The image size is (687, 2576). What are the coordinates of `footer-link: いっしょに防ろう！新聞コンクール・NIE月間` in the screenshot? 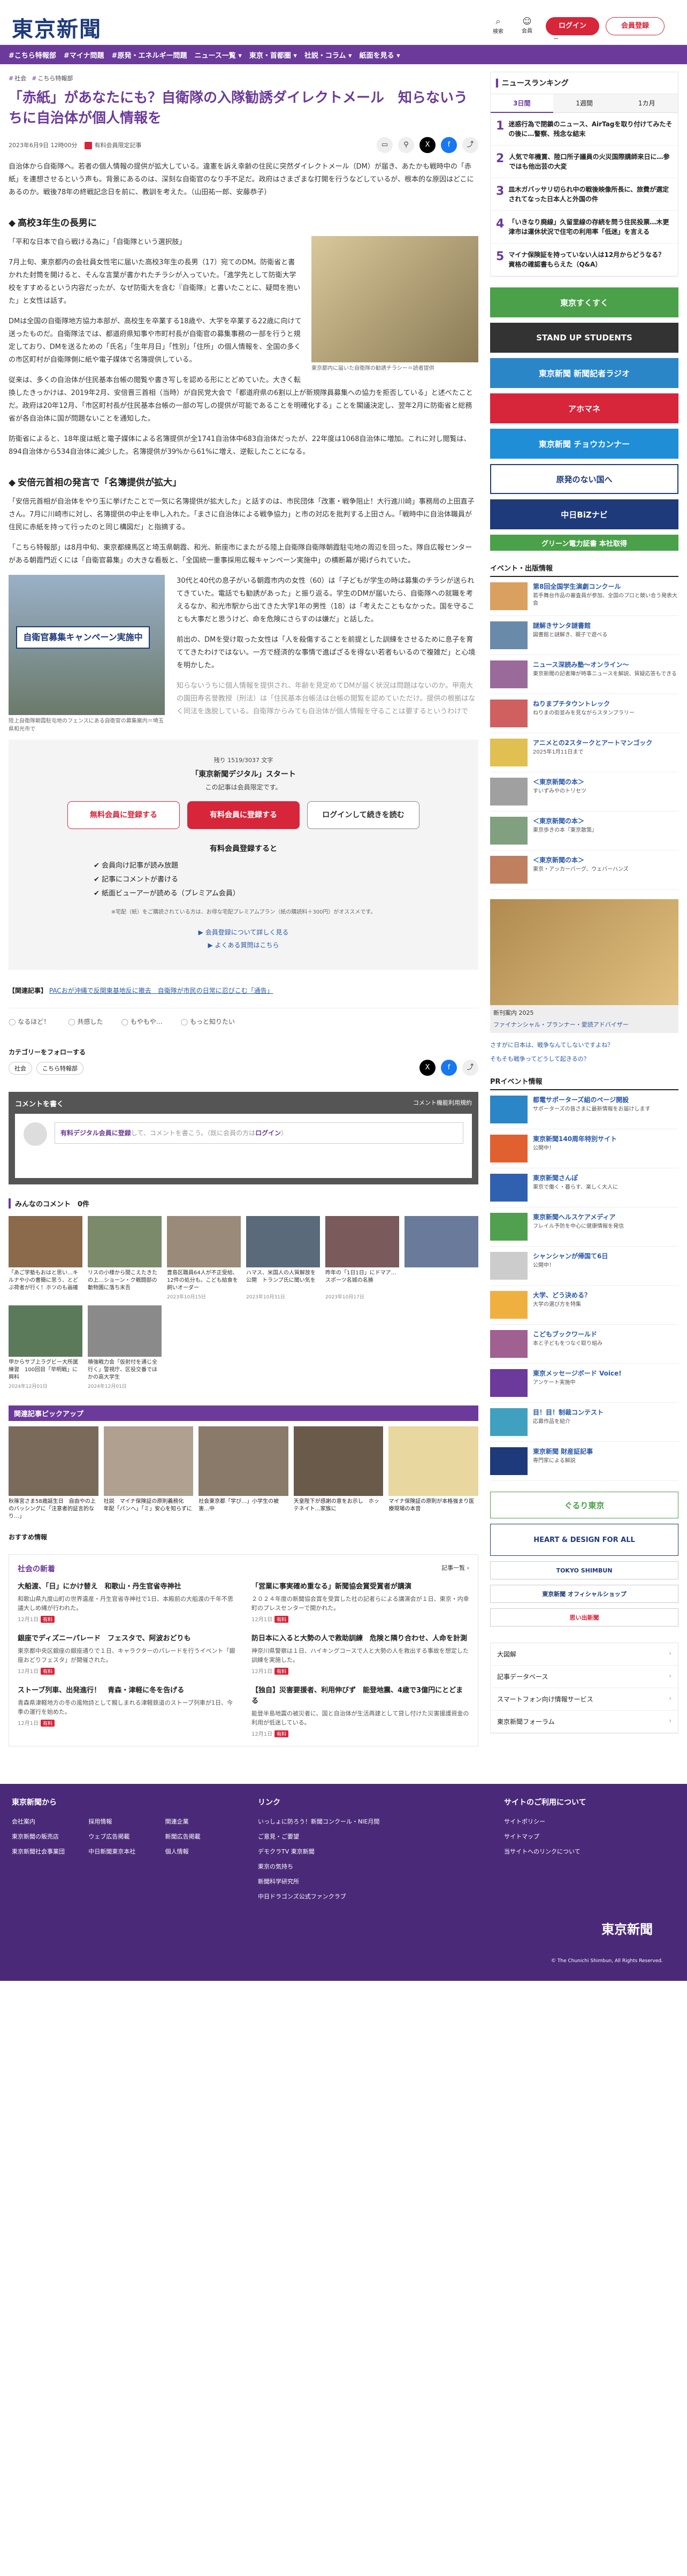 It's located at (373, 1821).